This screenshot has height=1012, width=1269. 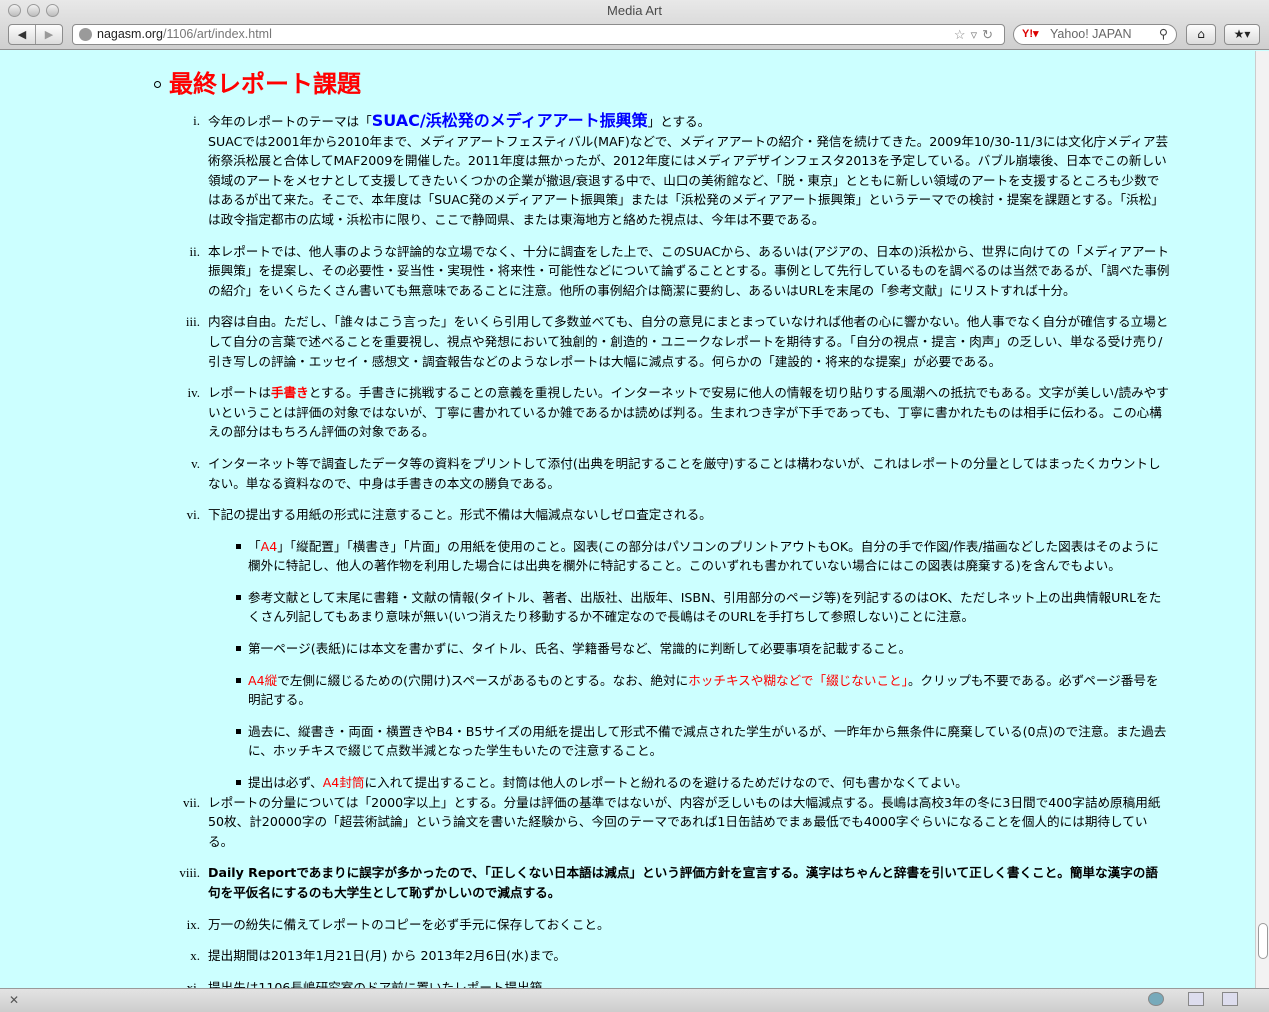 I want to click on item-text: 万一の紛失に備えてレポートのコピーを必ず手元に保存しておくこと。, so click(x=409, y=924).